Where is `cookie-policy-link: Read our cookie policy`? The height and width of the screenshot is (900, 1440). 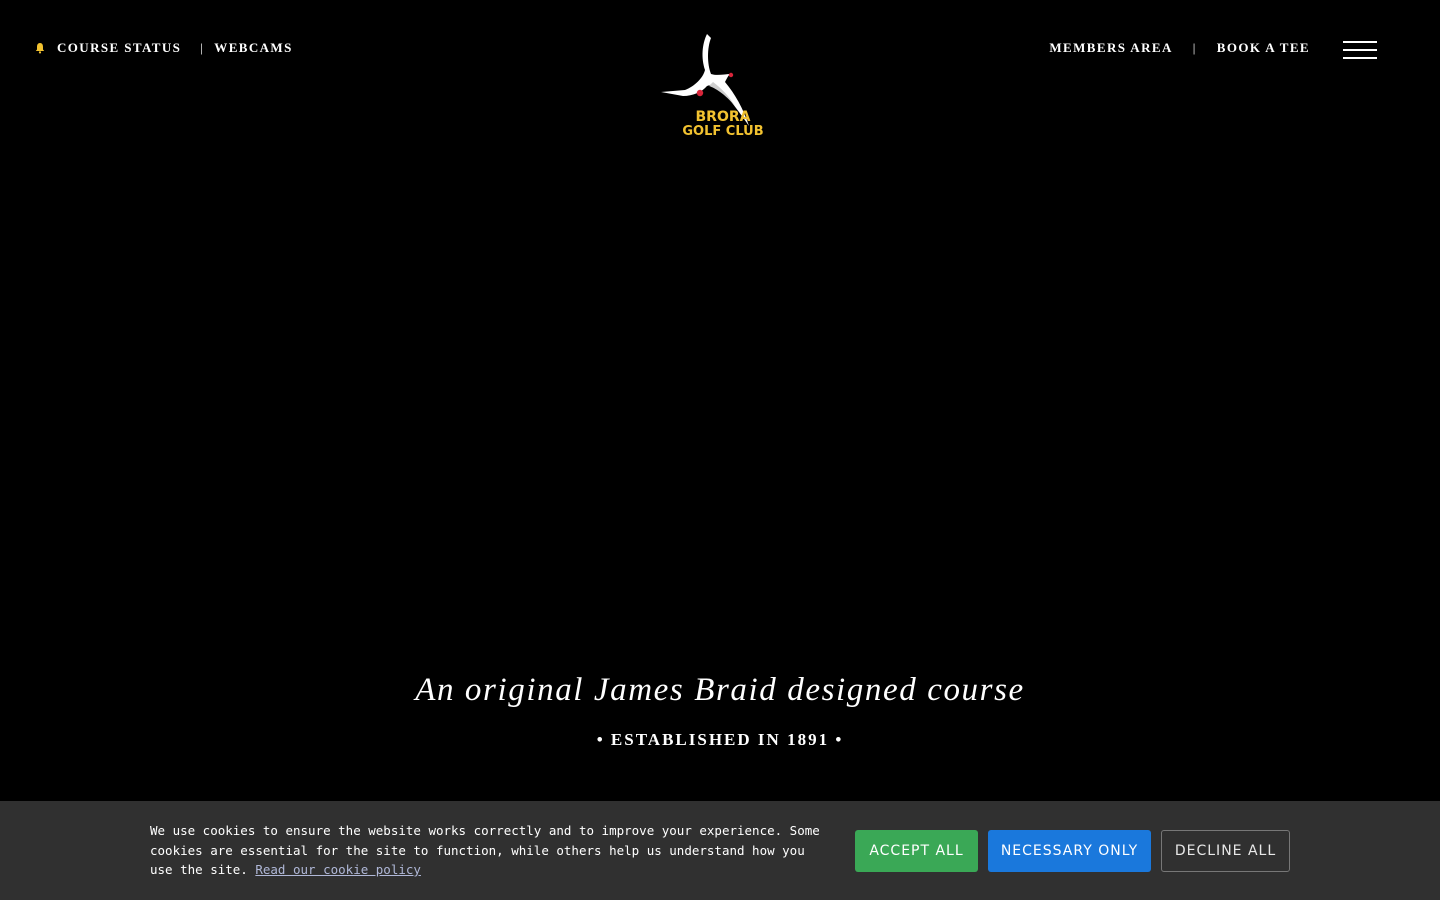
cookie-policy-link: Read our cookie policy is located at coordinates (338, 869).